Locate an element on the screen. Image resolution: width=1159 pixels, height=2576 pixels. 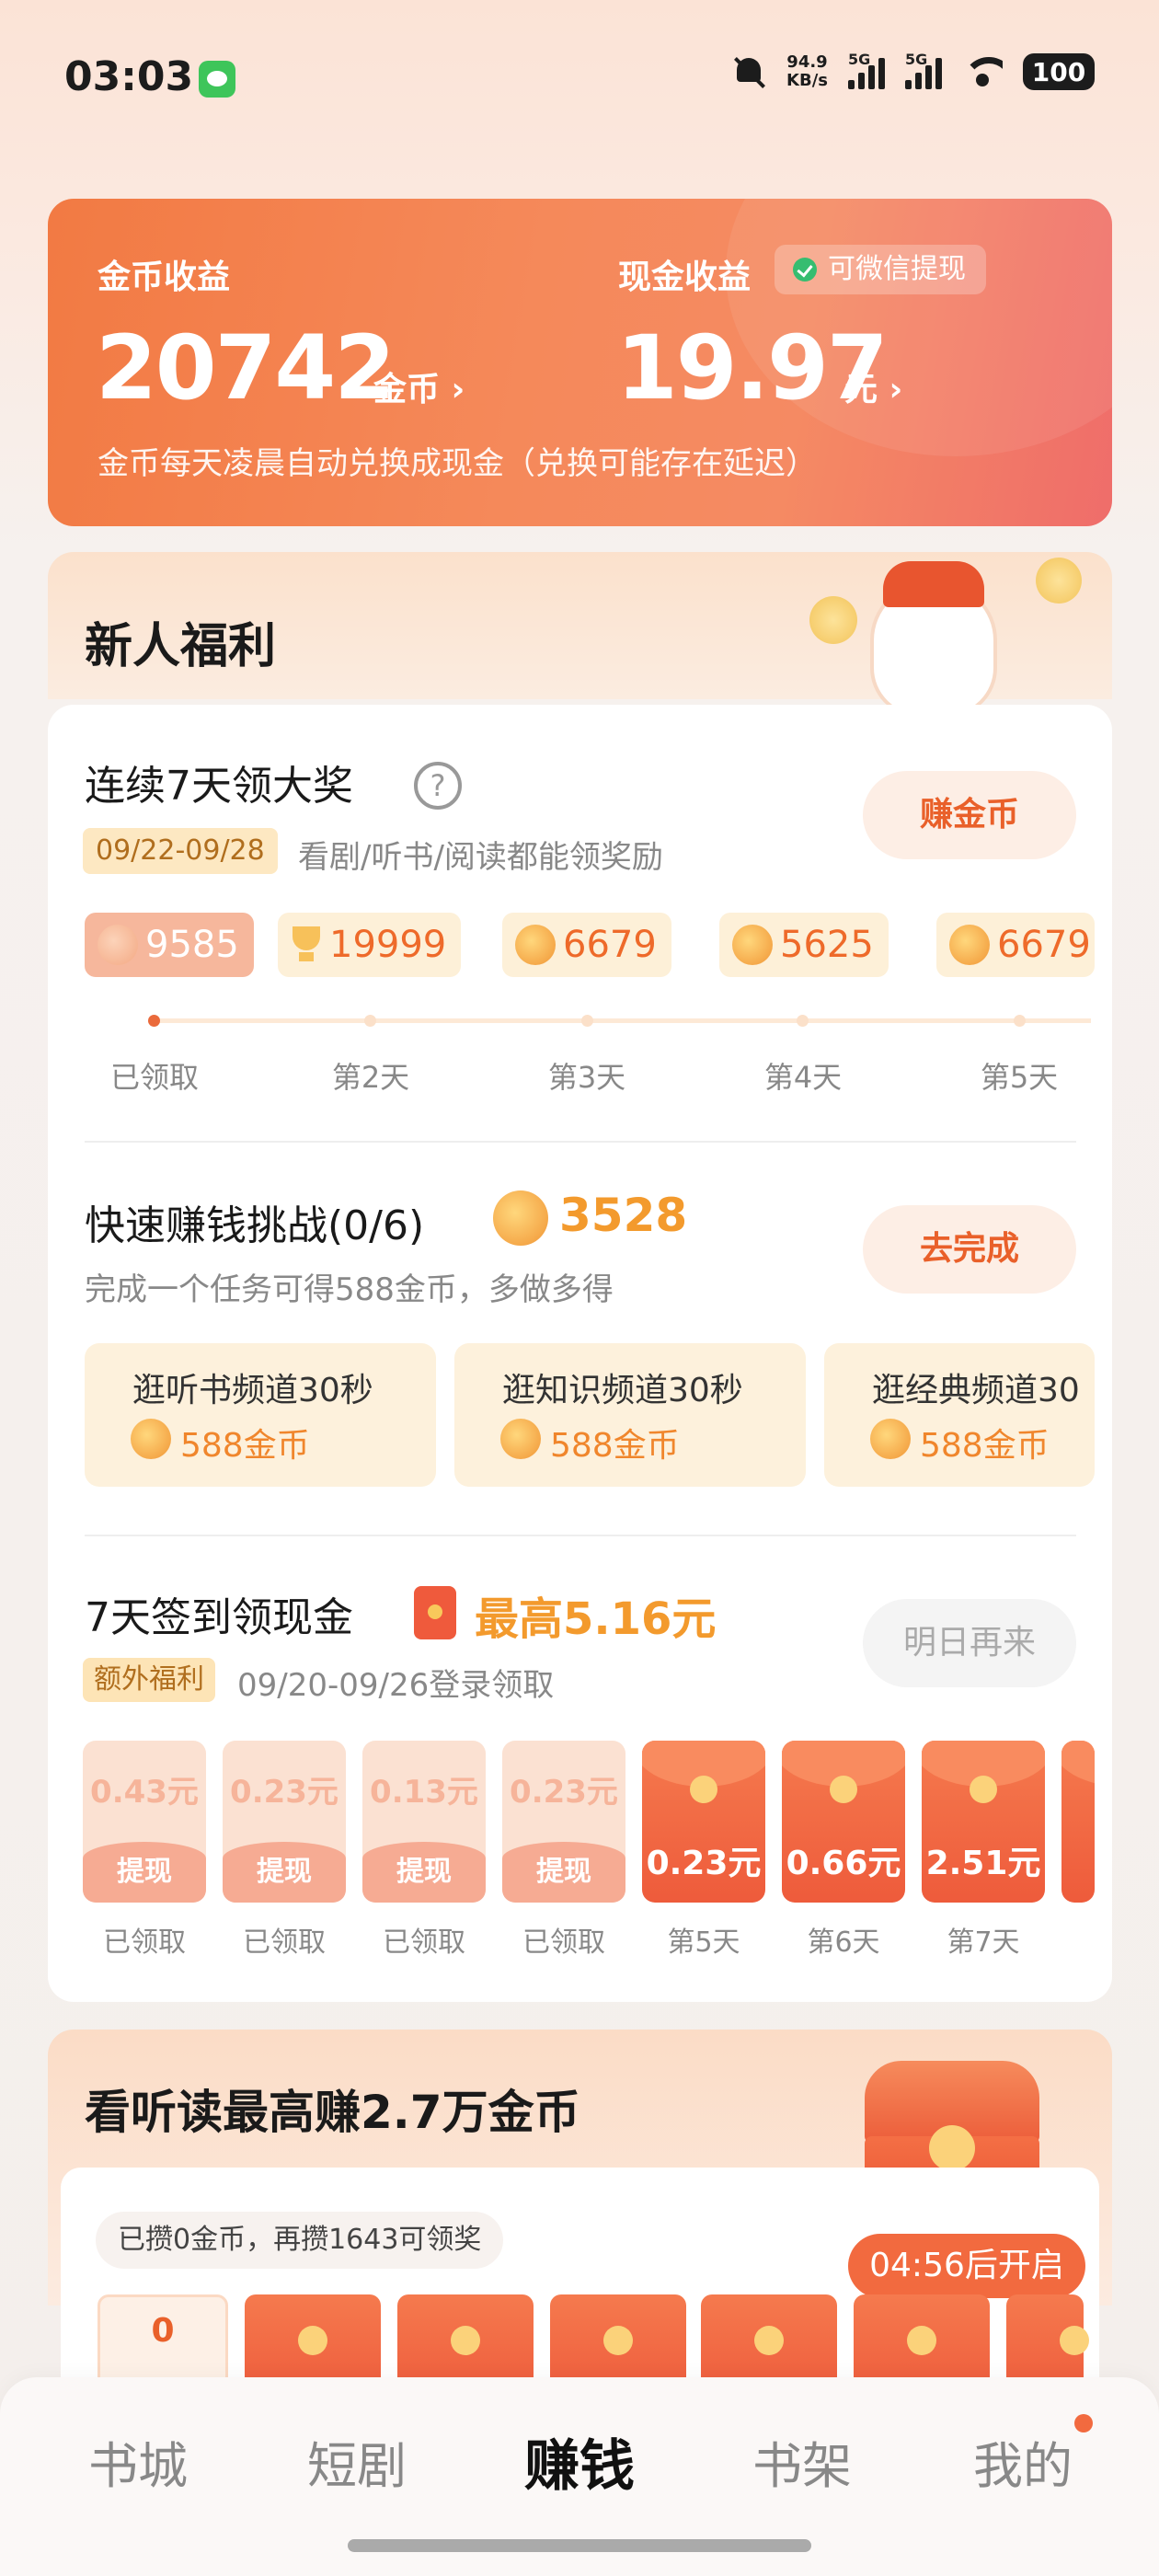
packet-amount: 2.51元 is located at coordinates (983, 1863).